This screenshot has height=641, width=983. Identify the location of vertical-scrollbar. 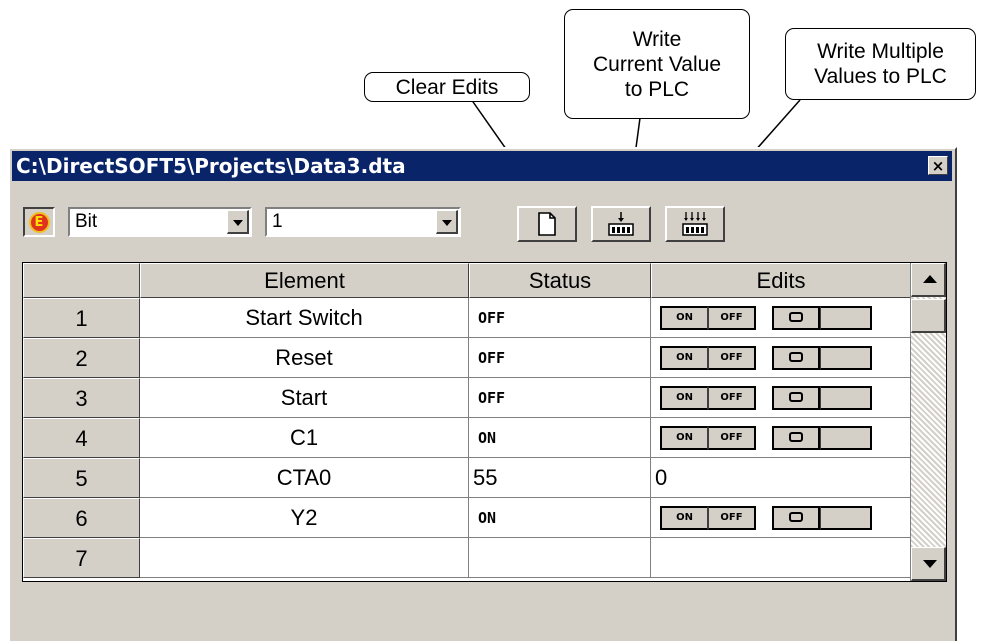
(928, 422).